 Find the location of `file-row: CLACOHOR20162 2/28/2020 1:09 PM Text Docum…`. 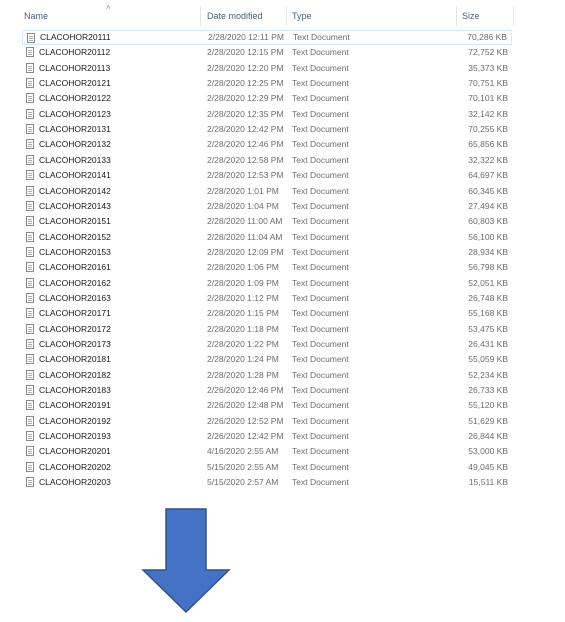

file-row: CLACOHOR20162 2/28/2020 1:09 PM Text Docum… is located at coordinates (267, 283).